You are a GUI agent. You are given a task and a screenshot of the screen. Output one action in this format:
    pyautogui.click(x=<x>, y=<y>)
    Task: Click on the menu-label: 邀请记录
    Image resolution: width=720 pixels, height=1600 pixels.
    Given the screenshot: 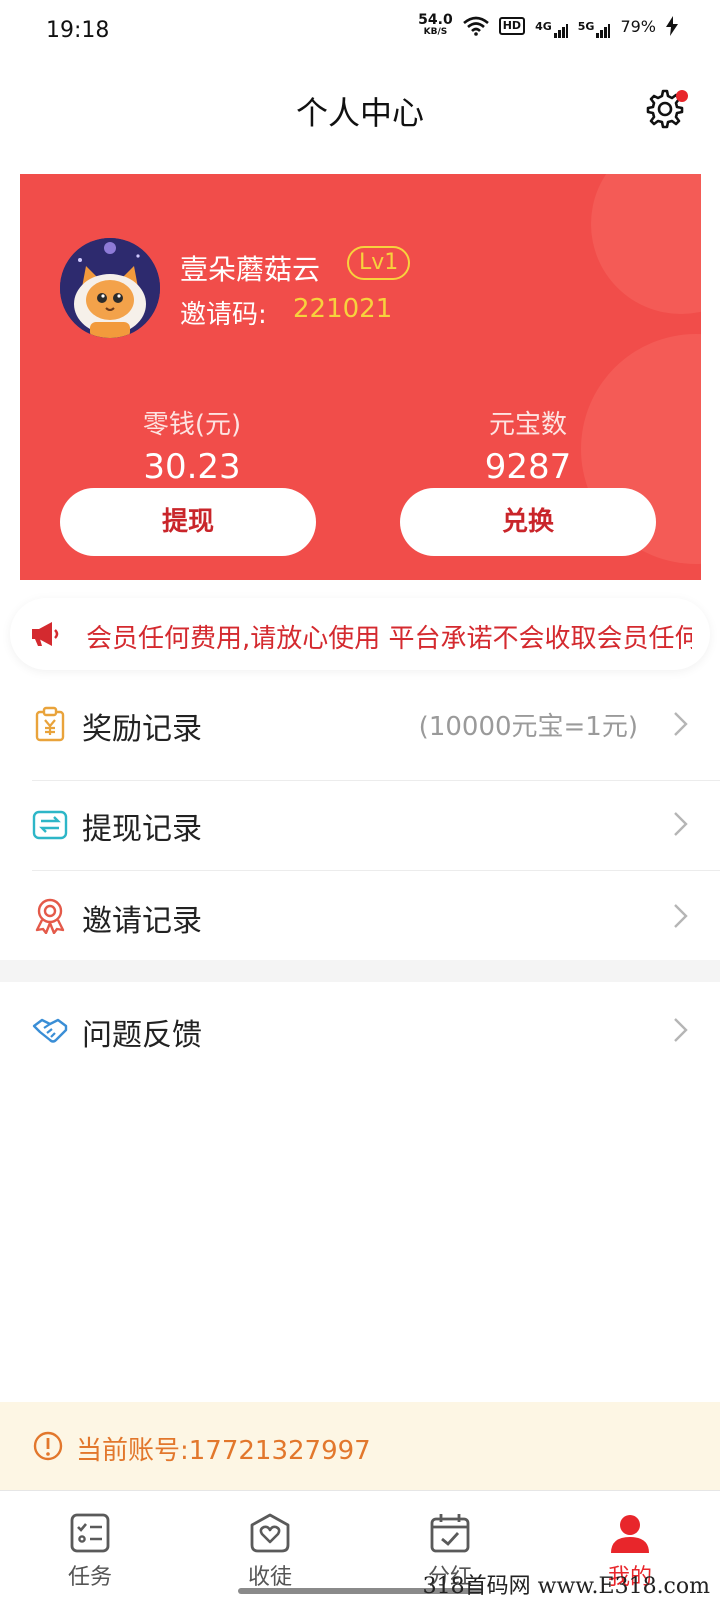 What is the action you would take?
    pyautogui.click(x=142, y=921)
    